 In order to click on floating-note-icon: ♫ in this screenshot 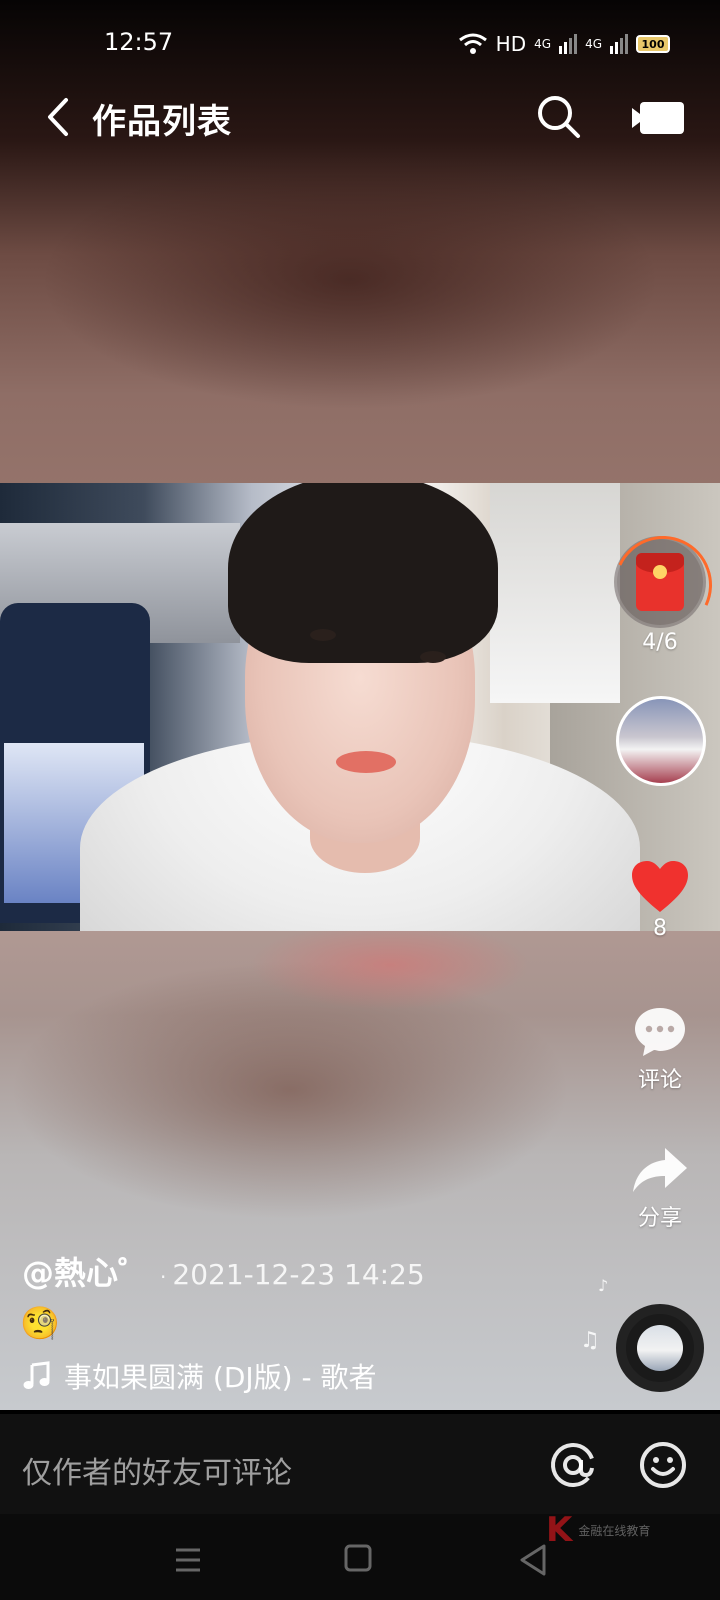, I will do `click(590, 1340)`.